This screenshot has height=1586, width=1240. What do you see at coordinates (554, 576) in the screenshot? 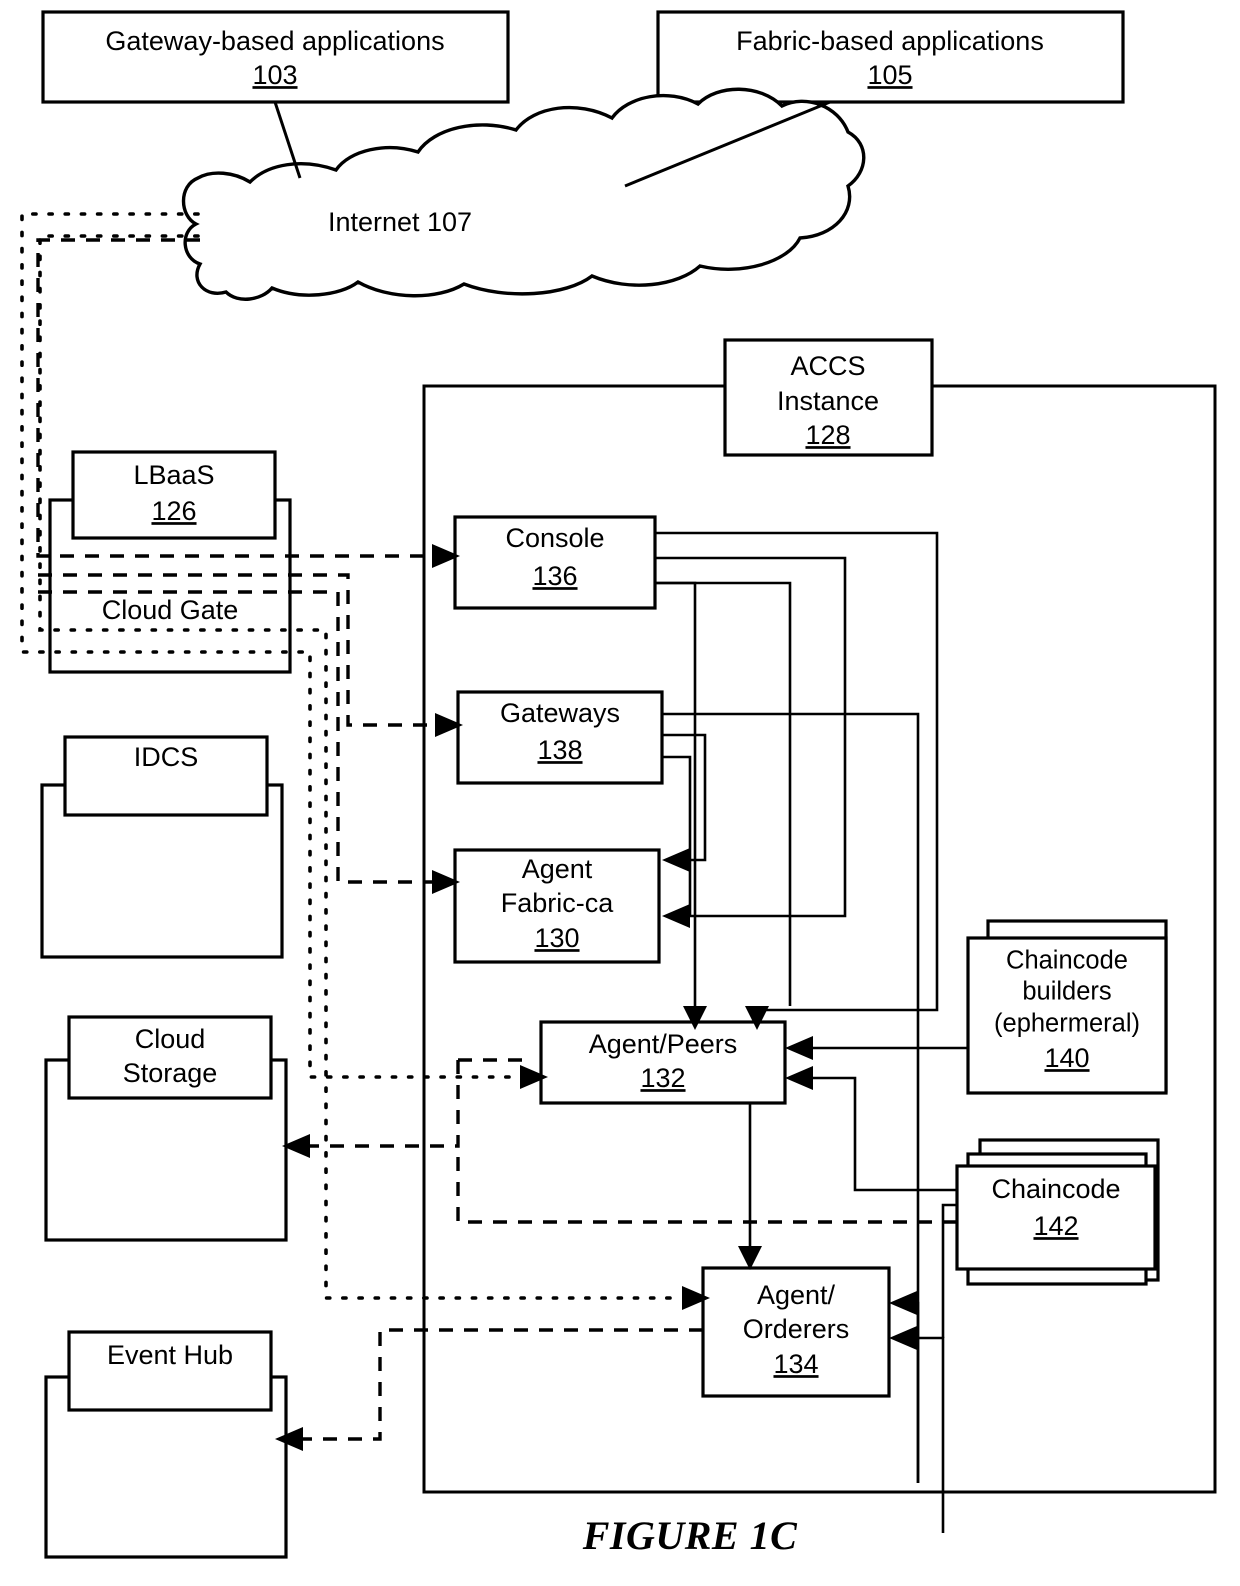
I see `console-ref: 136` at bounding box center [554, 576].